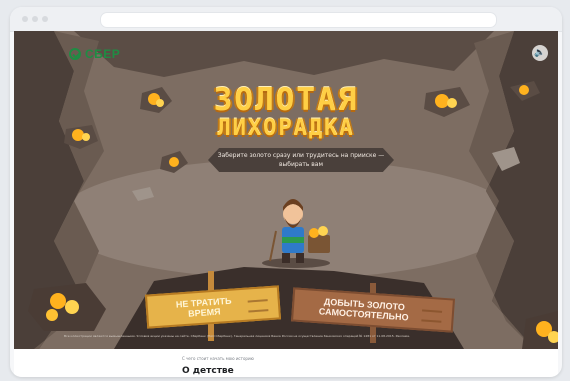  What do you see at coordinates (363, 309) in the screenshot?
I see `choice-mine-label: ДОБЫТЬ ЗОЛОТО САМОСТОЯТЕЛЬНО` at bounding box center [363, 309].